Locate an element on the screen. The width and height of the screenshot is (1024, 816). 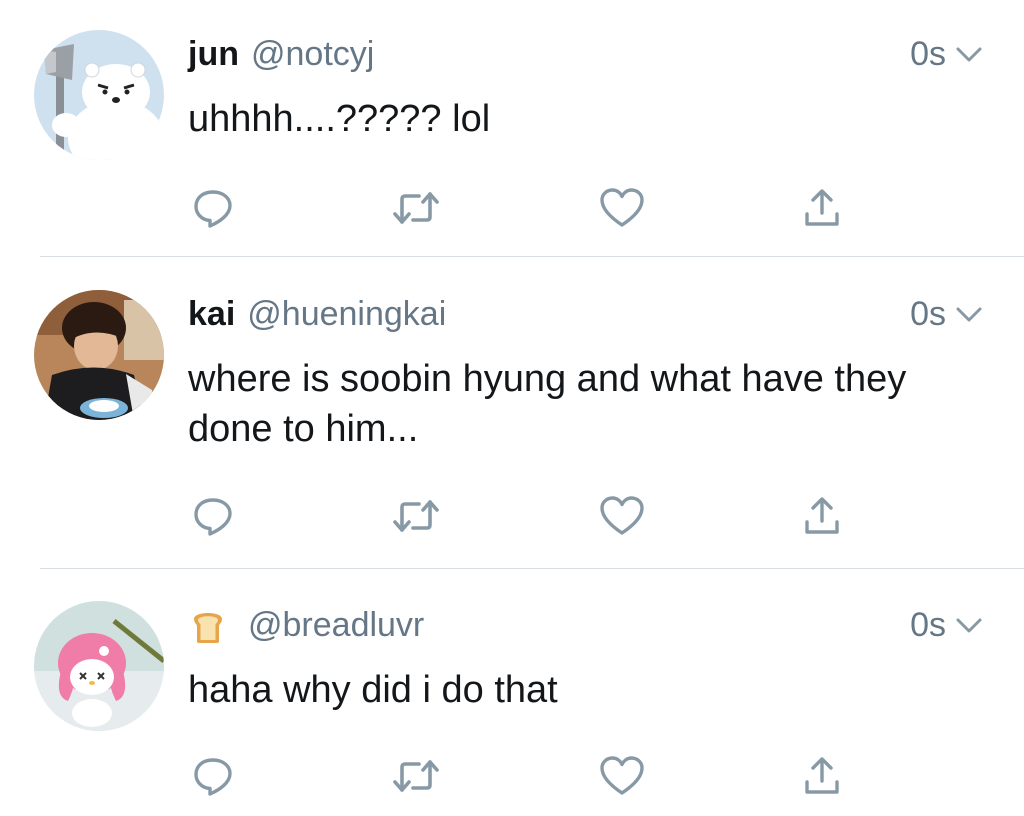
tweet-text: haha why did i do that is located at coordinates (373, 690).